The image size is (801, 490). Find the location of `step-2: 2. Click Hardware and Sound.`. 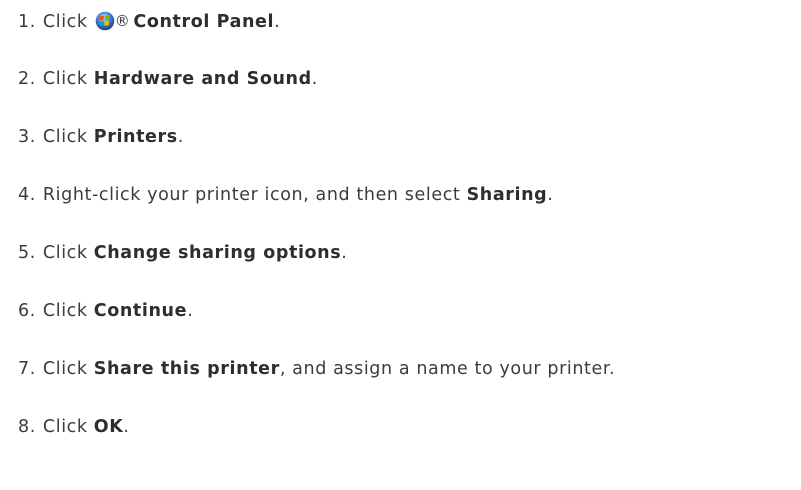

step-2: 2. Click Hardware and Sound. is located at coordinates (316, 79).